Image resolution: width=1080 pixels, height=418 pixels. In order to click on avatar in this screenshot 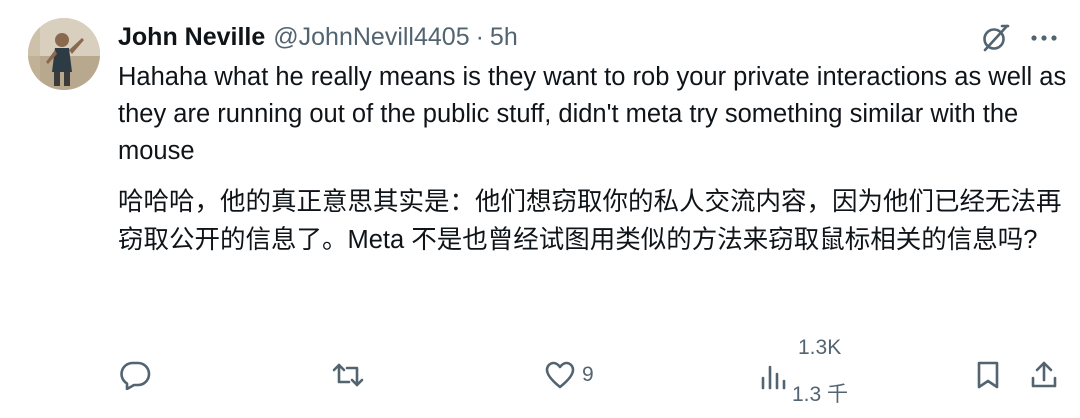, I will do `click(64, 54)`.